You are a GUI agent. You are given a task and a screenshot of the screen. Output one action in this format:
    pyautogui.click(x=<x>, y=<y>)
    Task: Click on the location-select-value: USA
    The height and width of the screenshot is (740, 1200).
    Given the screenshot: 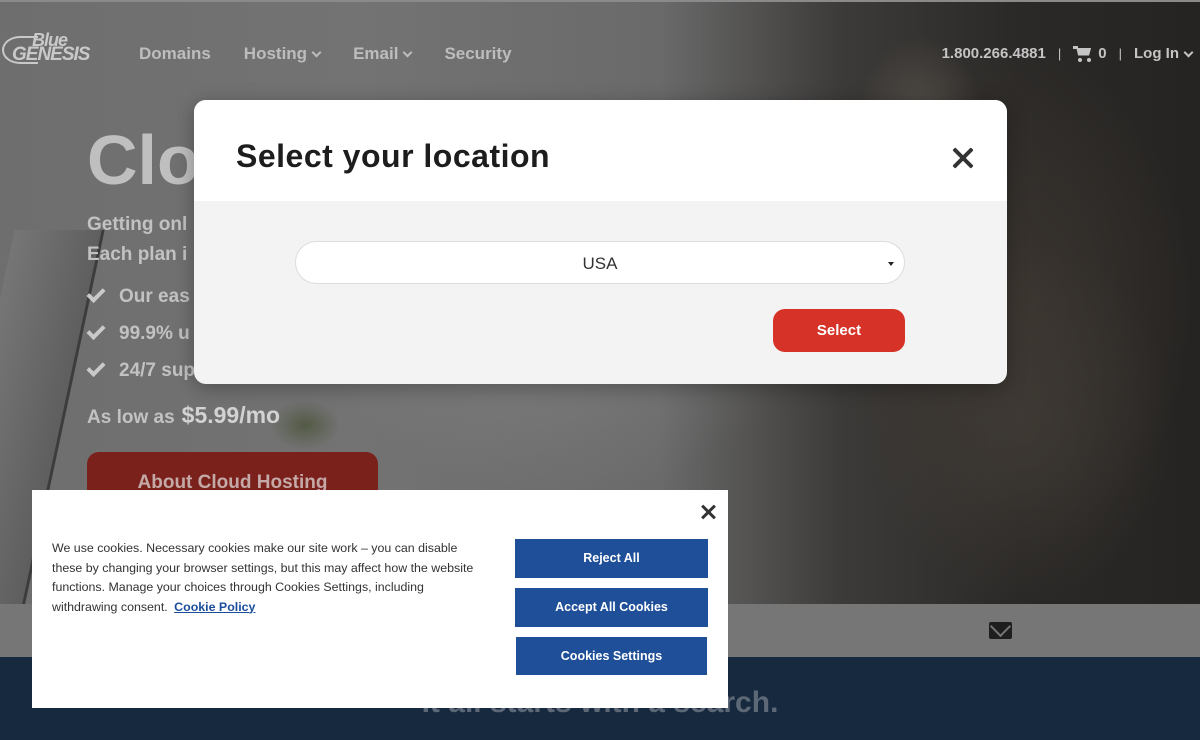 What is the action you would take?
    pyautogui.click(x=600, y=263)
    